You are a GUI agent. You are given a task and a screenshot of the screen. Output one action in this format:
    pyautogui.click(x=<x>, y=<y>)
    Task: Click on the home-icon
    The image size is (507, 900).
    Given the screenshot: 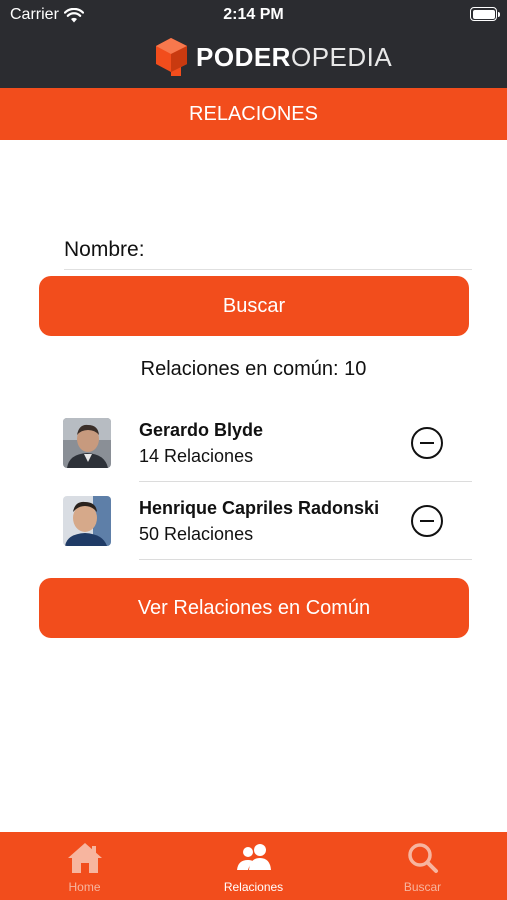 What is the action you would take?
    pyautogui.click(x=84, y=858)
    